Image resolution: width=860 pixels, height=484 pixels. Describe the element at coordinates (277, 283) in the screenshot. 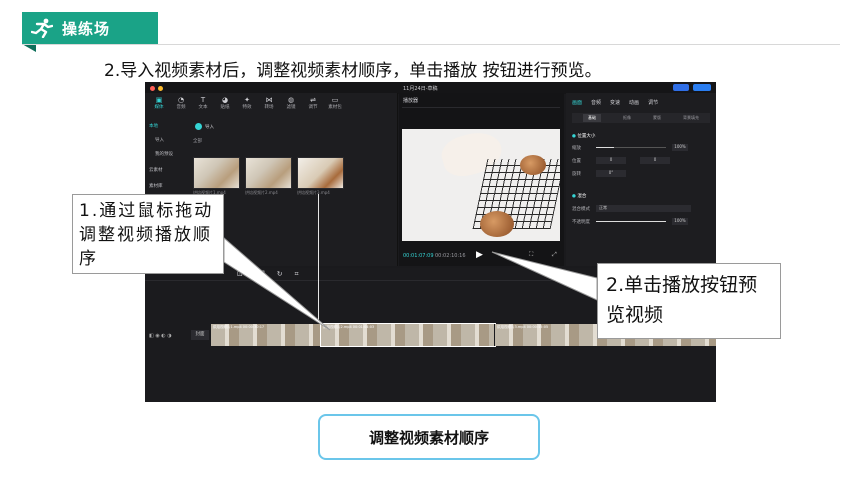

I see `callout1-pointer` at that location.